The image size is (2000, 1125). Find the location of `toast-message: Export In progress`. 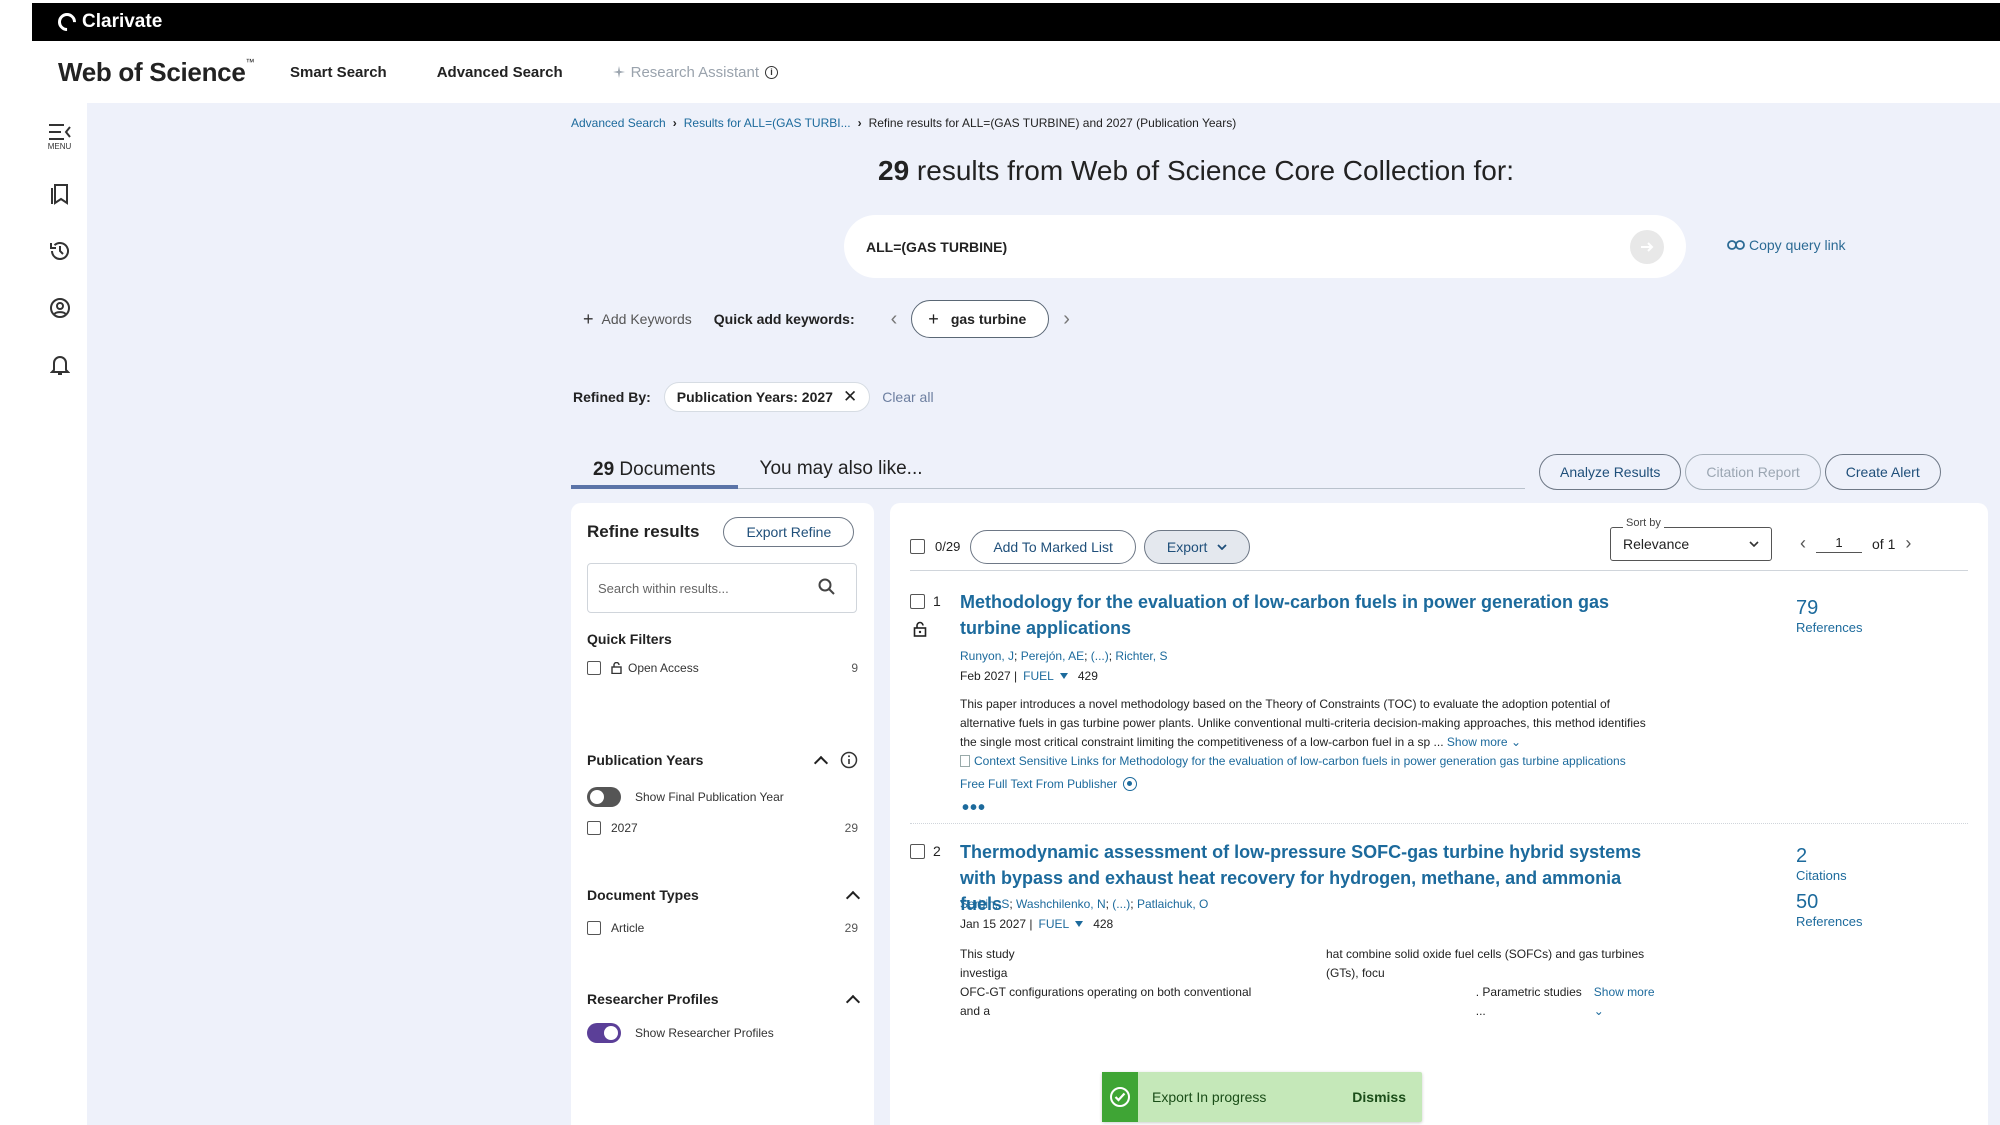

toast-message: Export In progress is located at coordinates (1209, 1097).